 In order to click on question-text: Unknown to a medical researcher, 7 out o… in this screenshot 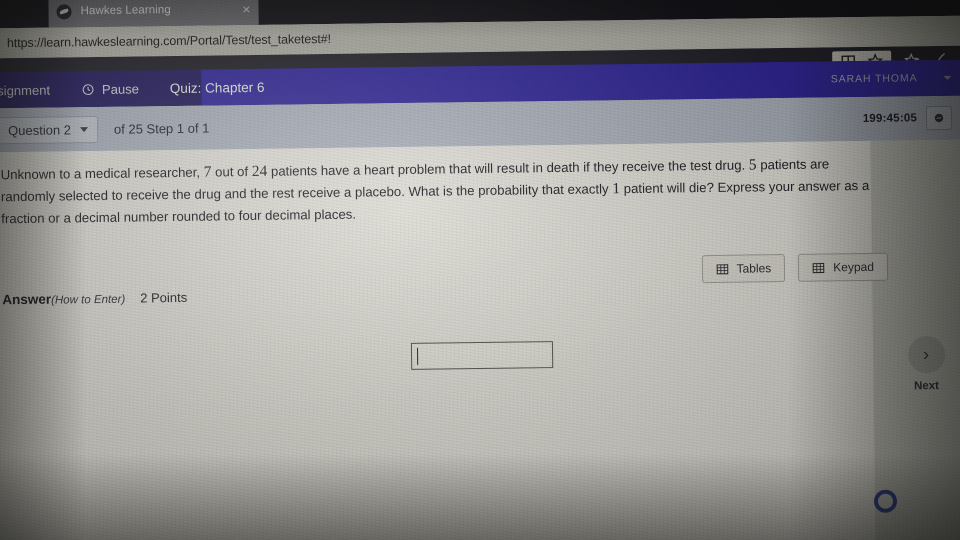, I will do `click(441, 191)`.